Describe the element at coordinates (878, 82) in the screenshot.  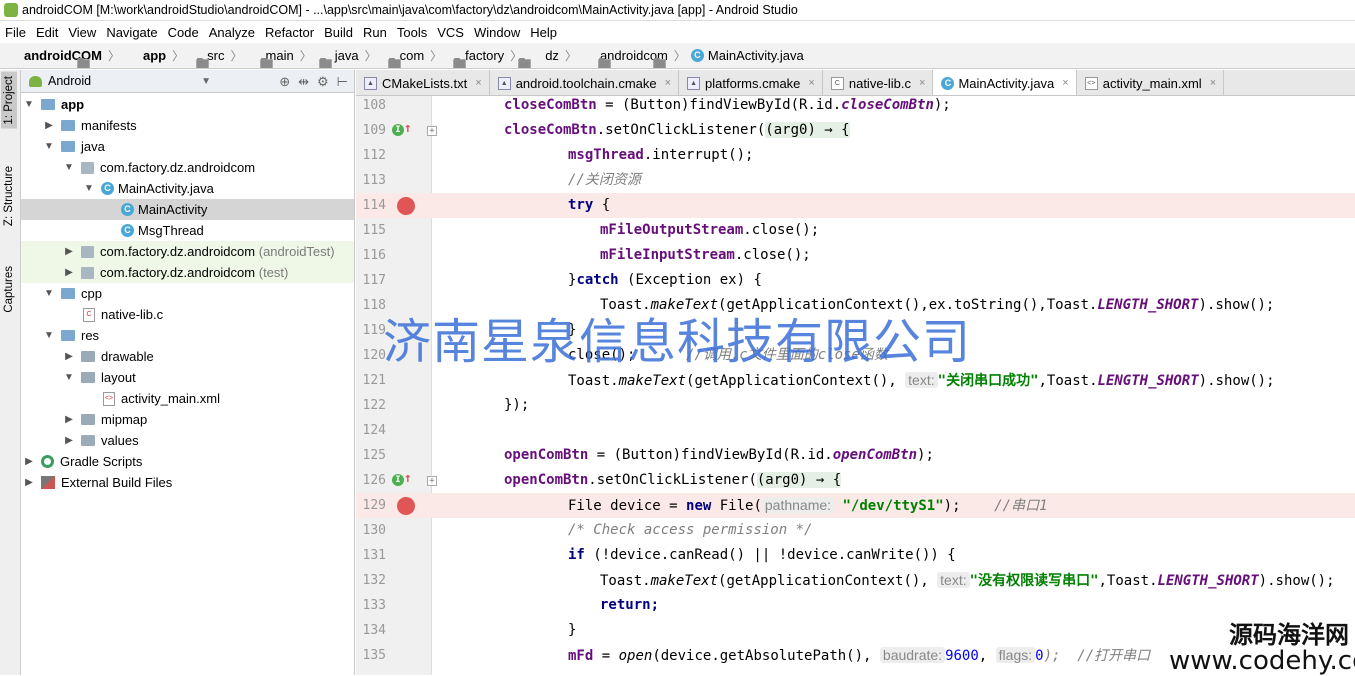
I see `tab-native-lib: Cnative-lib.c ×` at that location.